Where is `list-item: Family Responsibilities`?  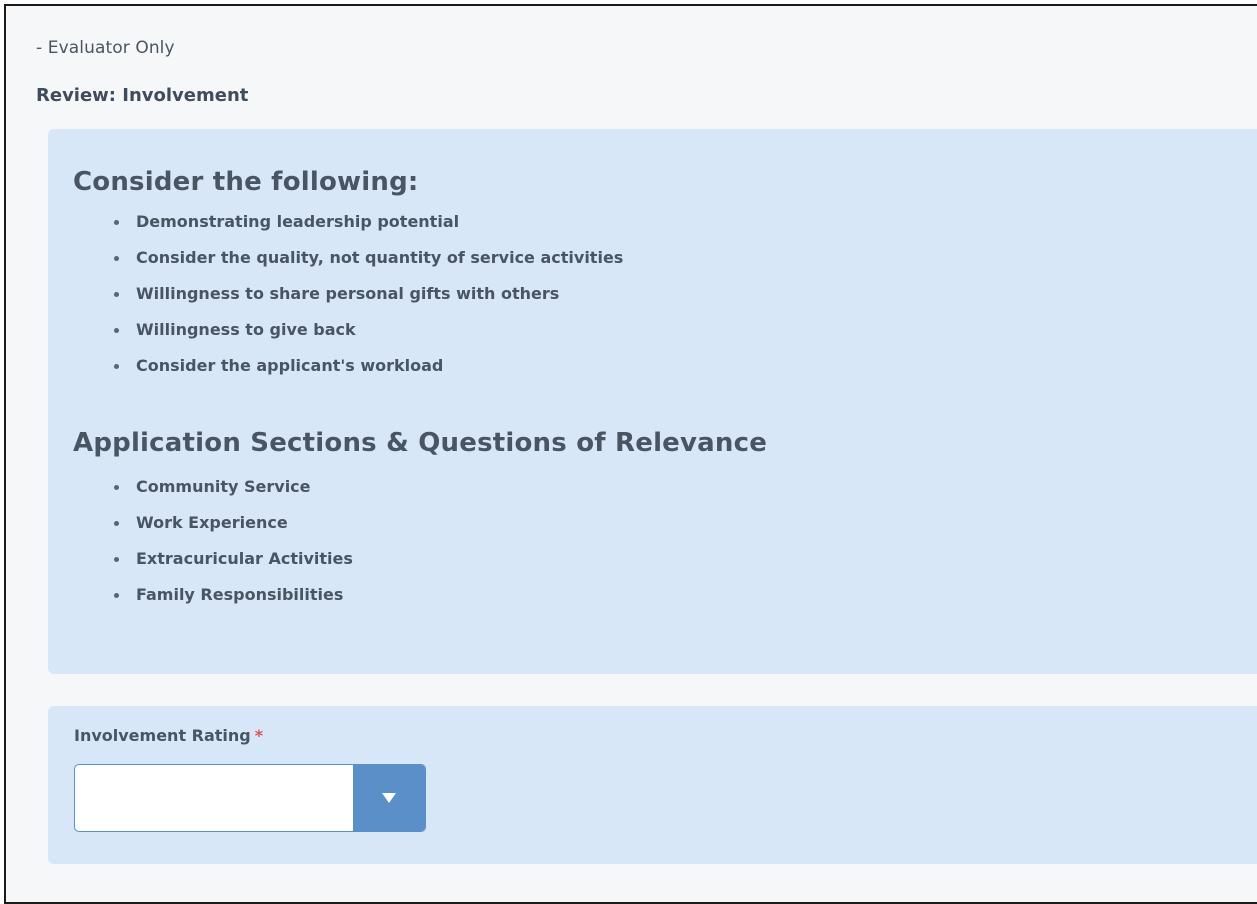
list-item: Family Responsibilities is located at coordinates (232, 598).